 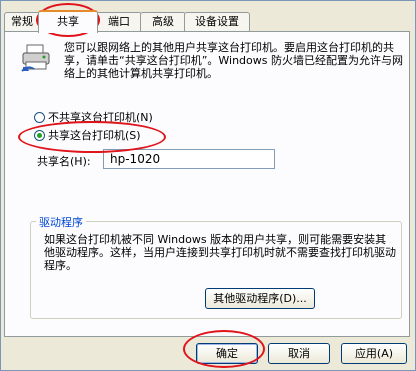 What do you see at coordinates (94, 135) in the screenshot?
I see `share-label: 共享这台打印机(S)` at bounding box center [94, 135].